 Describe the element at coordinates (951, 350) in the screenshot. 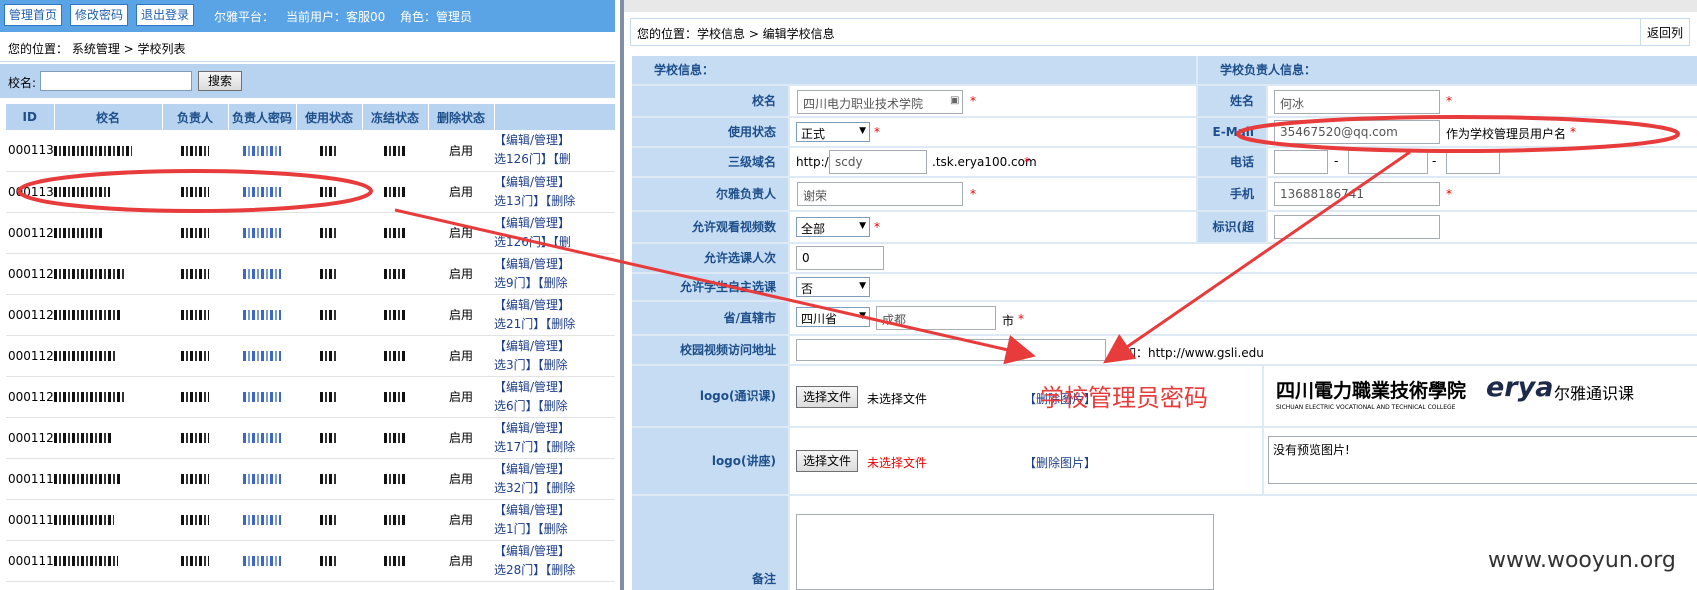

I see `video-url-input` at that location.